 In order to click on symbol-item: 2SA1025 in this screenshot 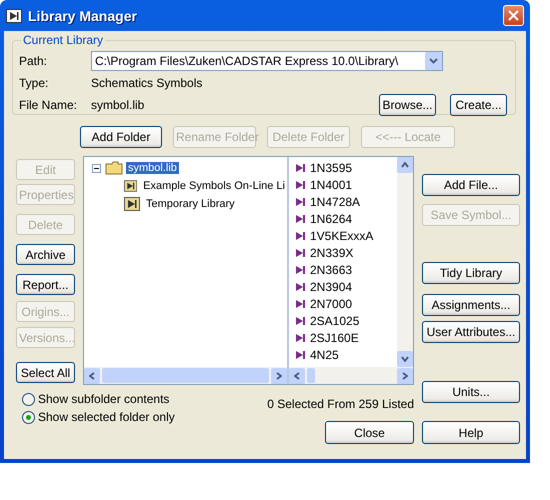, I will do `click(343, 320)`.